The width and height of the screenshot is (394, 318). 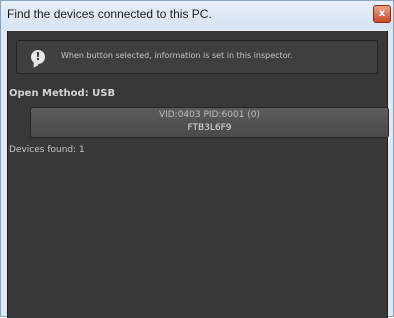 I want to click on close-button: x, so click(x=382, y=14).